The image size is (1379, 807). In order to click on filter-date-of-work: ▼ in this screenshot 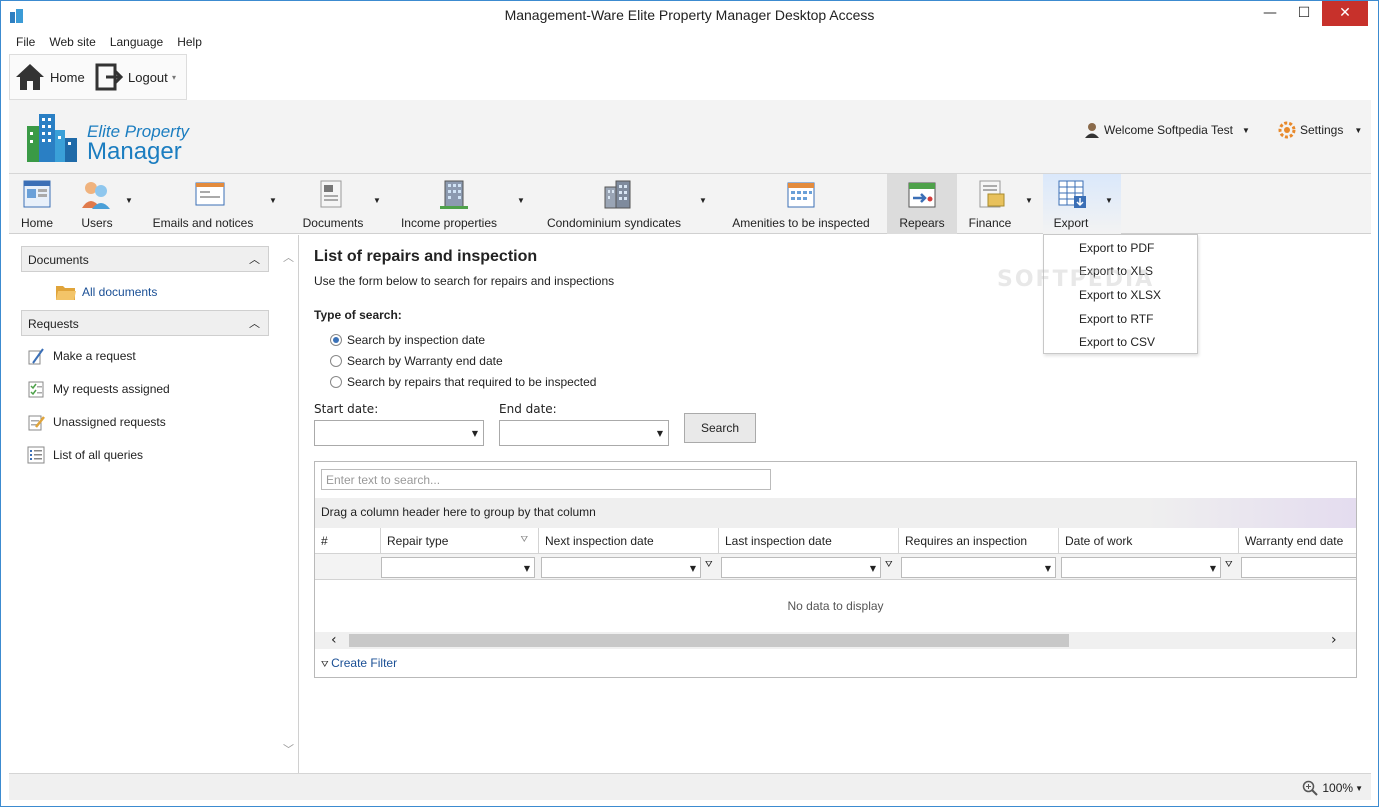, I will do `click(1141, 567)`.